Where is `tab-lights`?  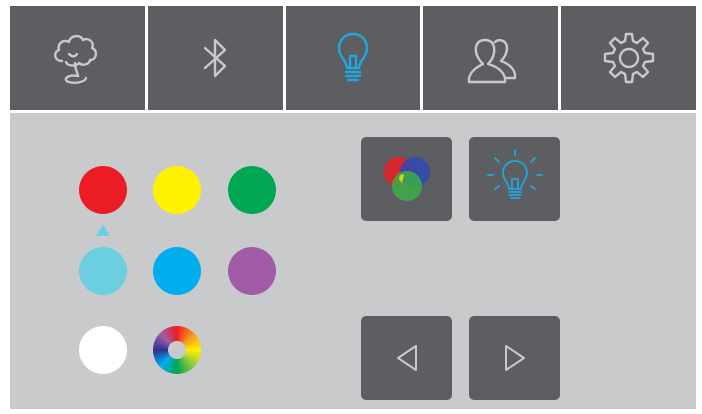
tab-lights is located at coordinates (353, 58).